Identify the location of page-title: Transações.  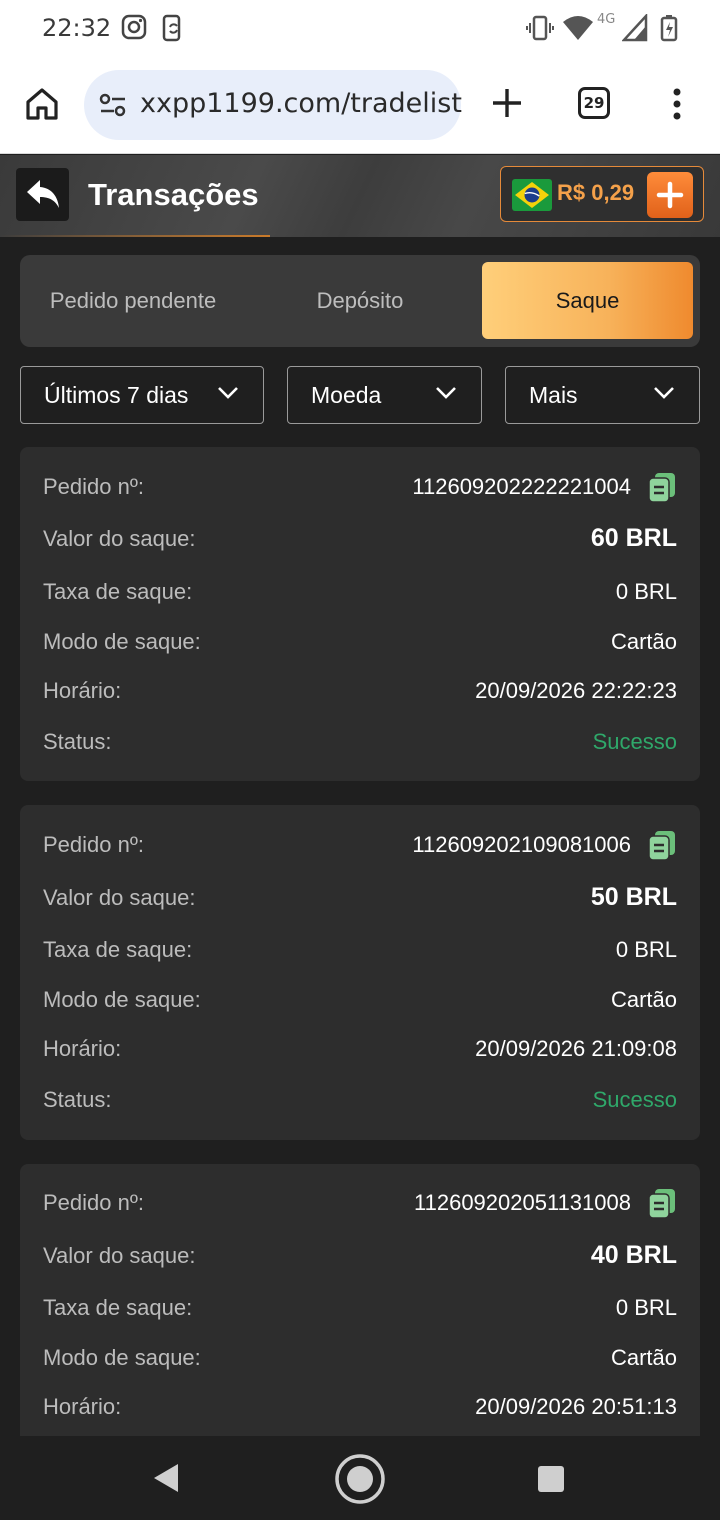
(173, 194).